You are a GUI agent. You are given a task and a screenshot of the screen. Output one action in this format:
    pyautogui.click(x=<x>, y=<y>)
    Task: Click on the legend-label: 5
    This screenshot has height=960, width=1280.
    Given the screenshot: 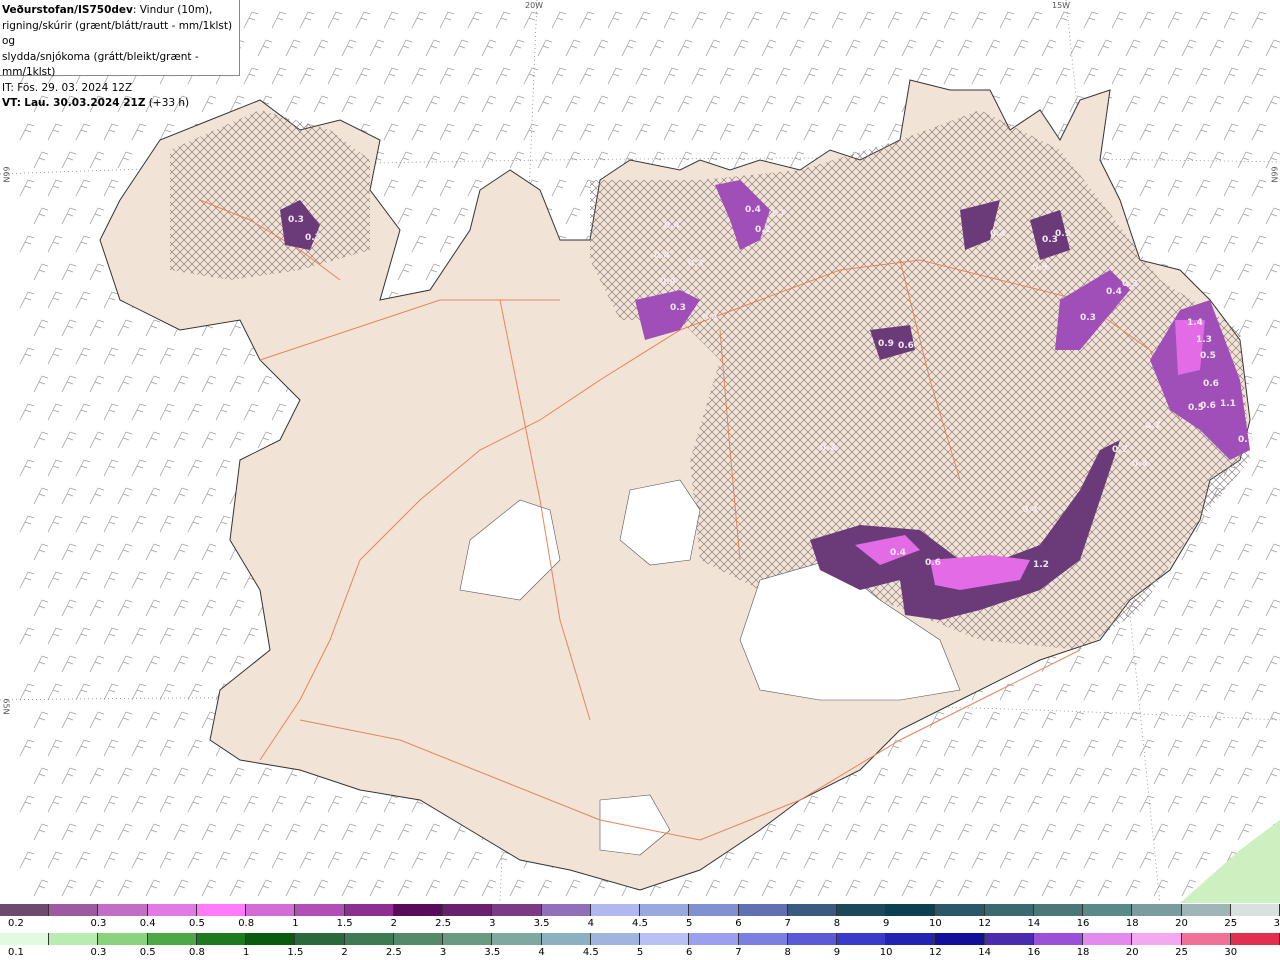 What is the action you would take?
    pyautogui.click(x=640, y=952)
    